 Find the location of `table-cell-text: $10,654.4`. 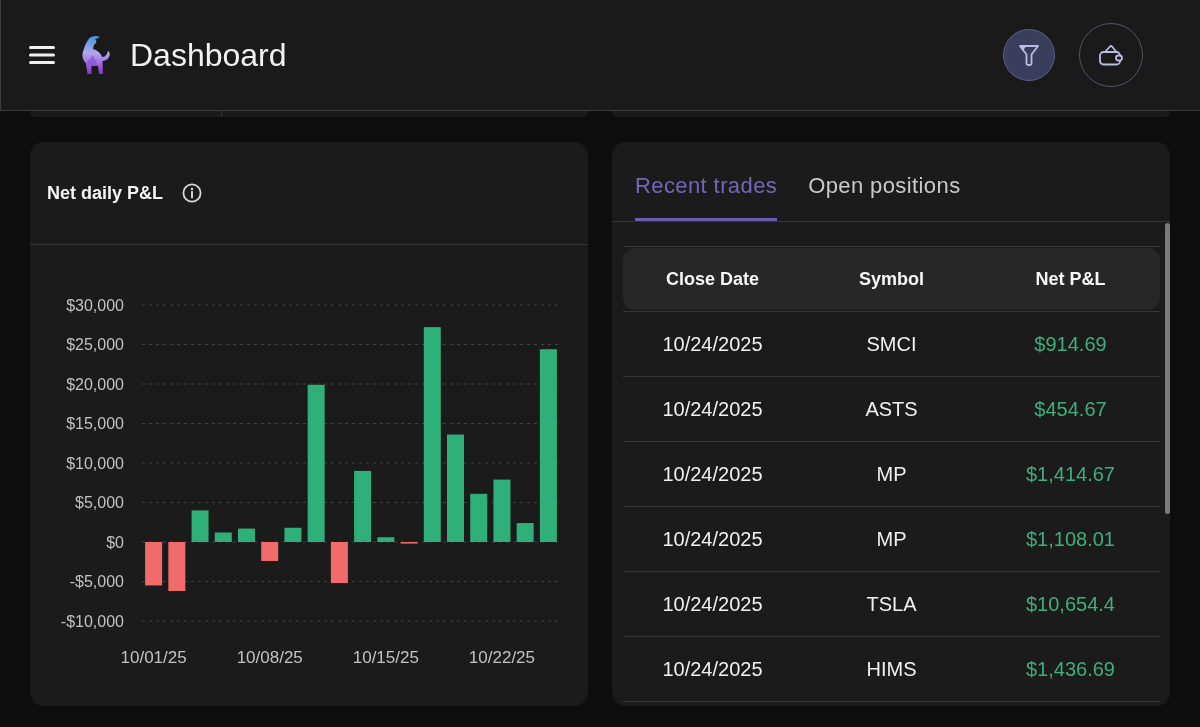

table-cell-text: $10,654.4 is located at coordinates (1070, 604).